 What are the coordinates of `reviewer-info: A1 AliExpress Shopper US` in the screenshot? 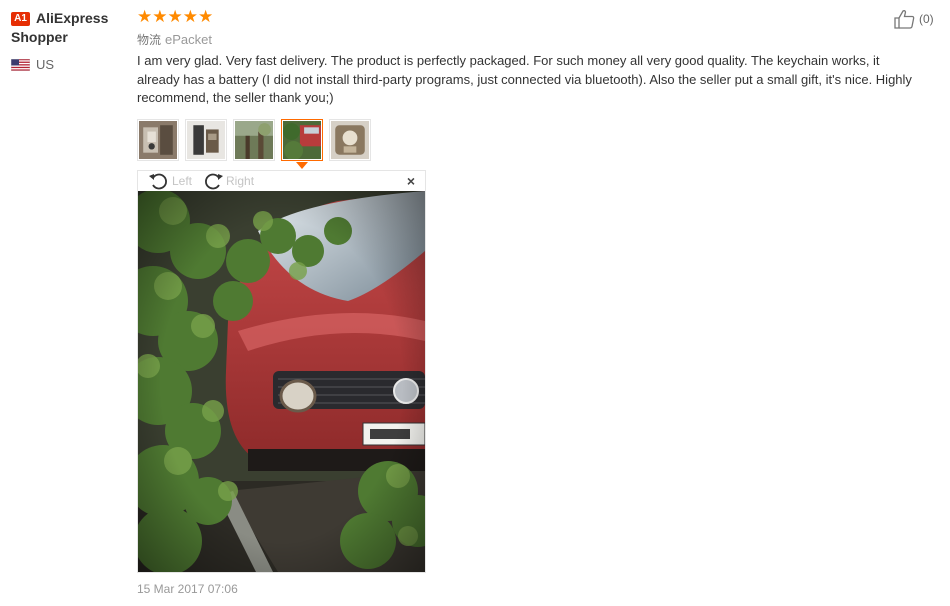 It's located at (71, 40).